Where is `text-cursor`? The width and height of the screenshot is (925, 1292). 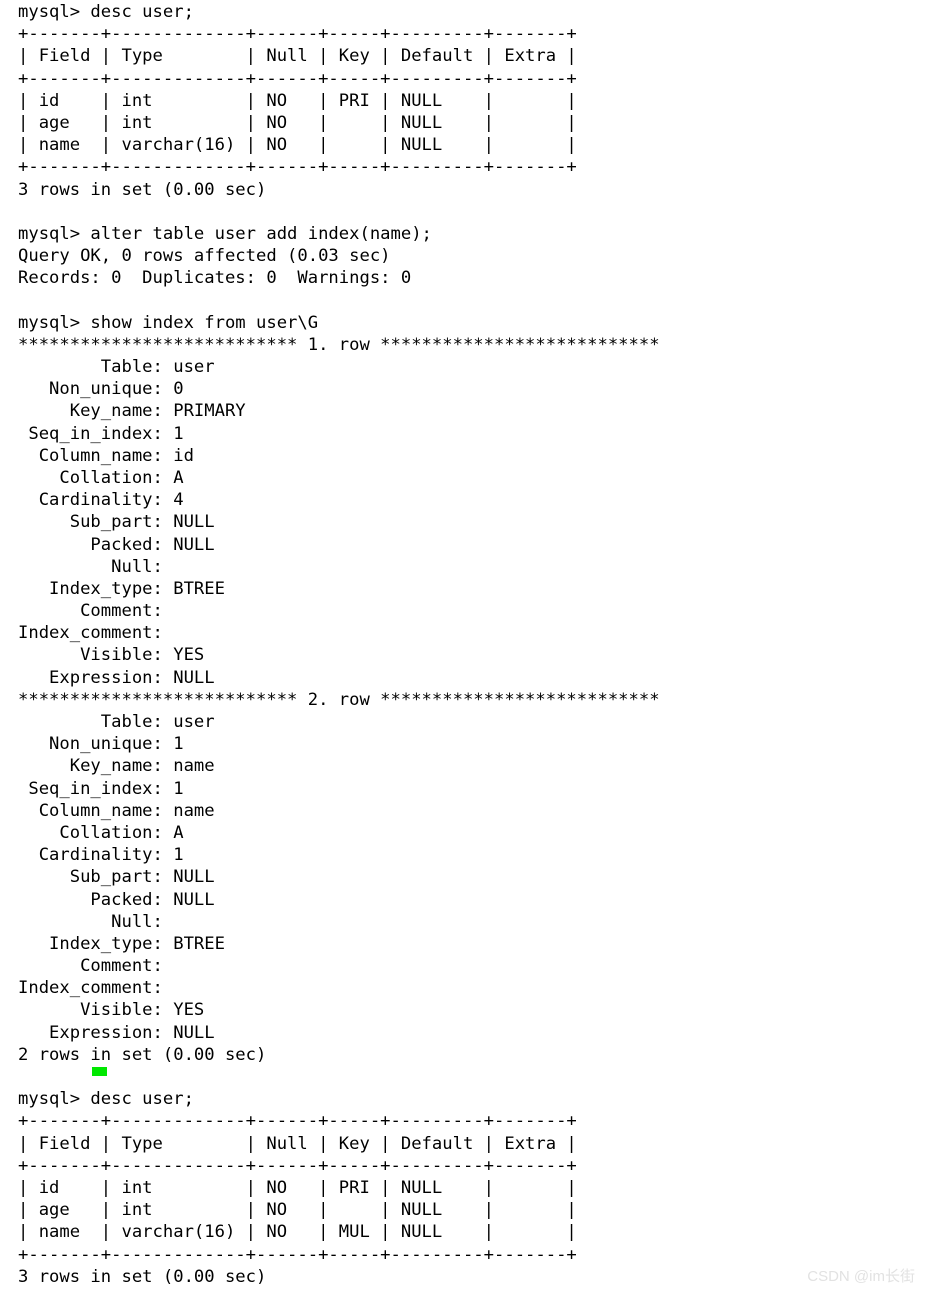
text-cursor is located at coordinates (99, 1071).